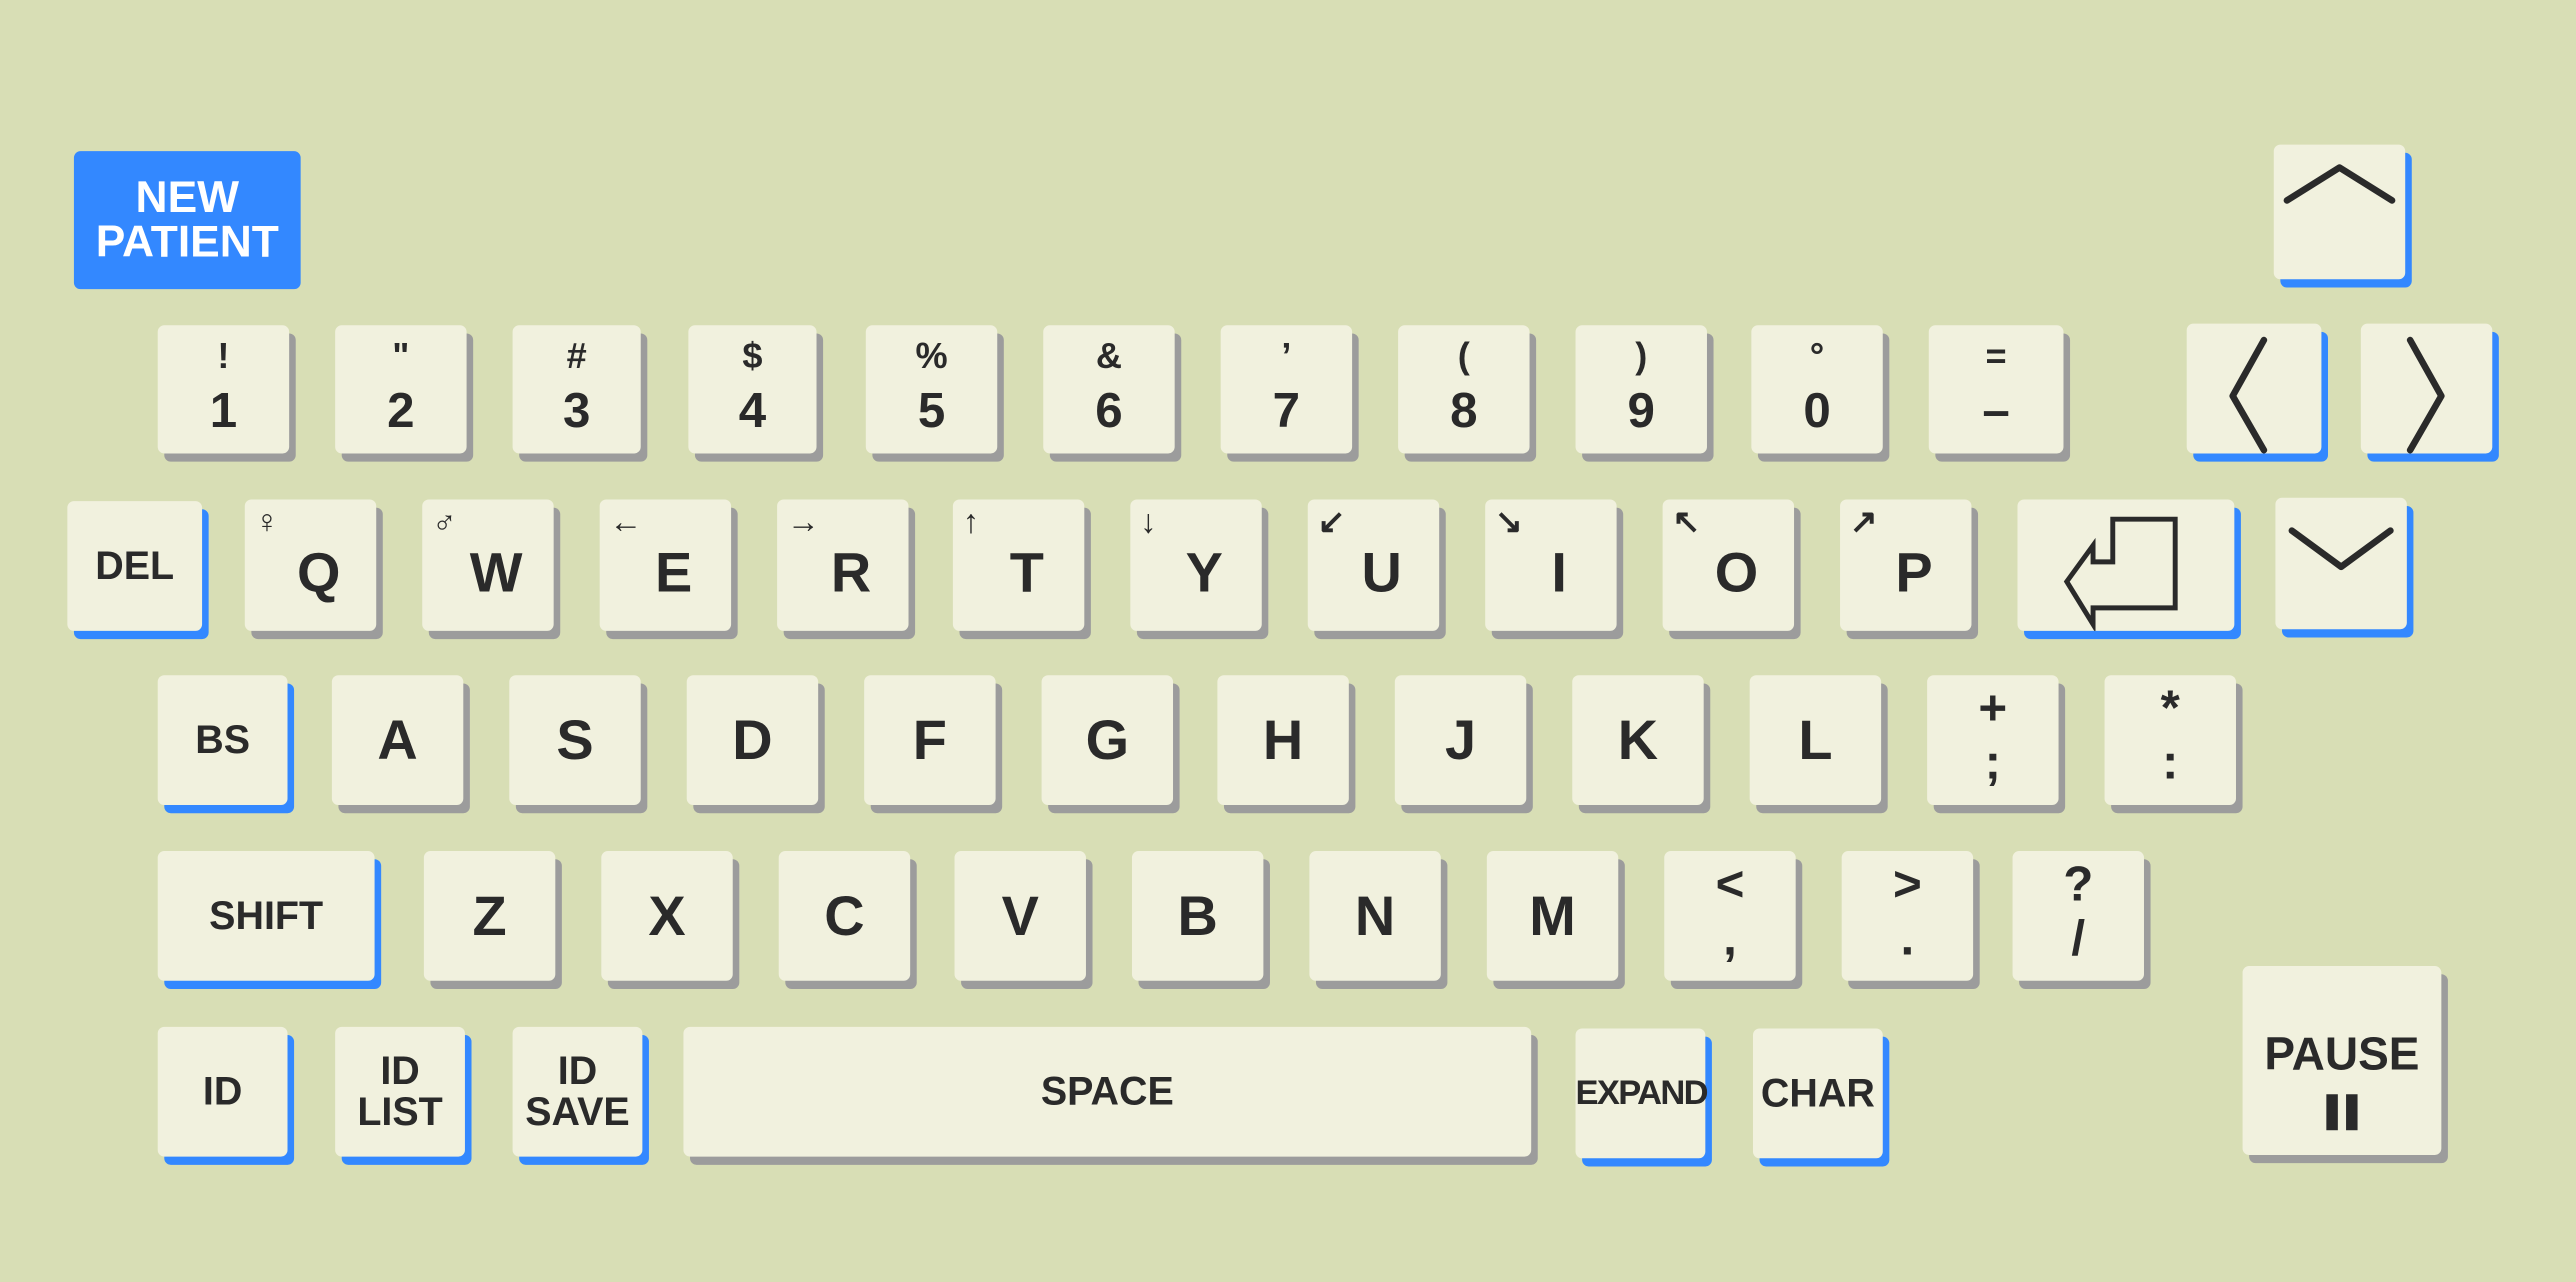 This screenshot has height=1282, width=2576. What do you see at coordinates (2078, 939) in the screenshot?
I see `key-label: /` at bounding box center [2078, 939].